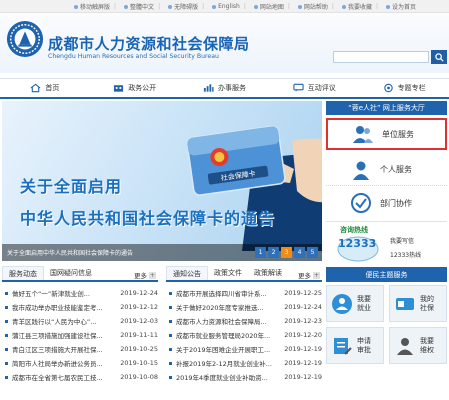 The width and height of the screenshot is (449, 400). Describe the element at coordinates (386, 203) in the screenshot. I see `dept-cooperation-button: 部门协作` at that location.